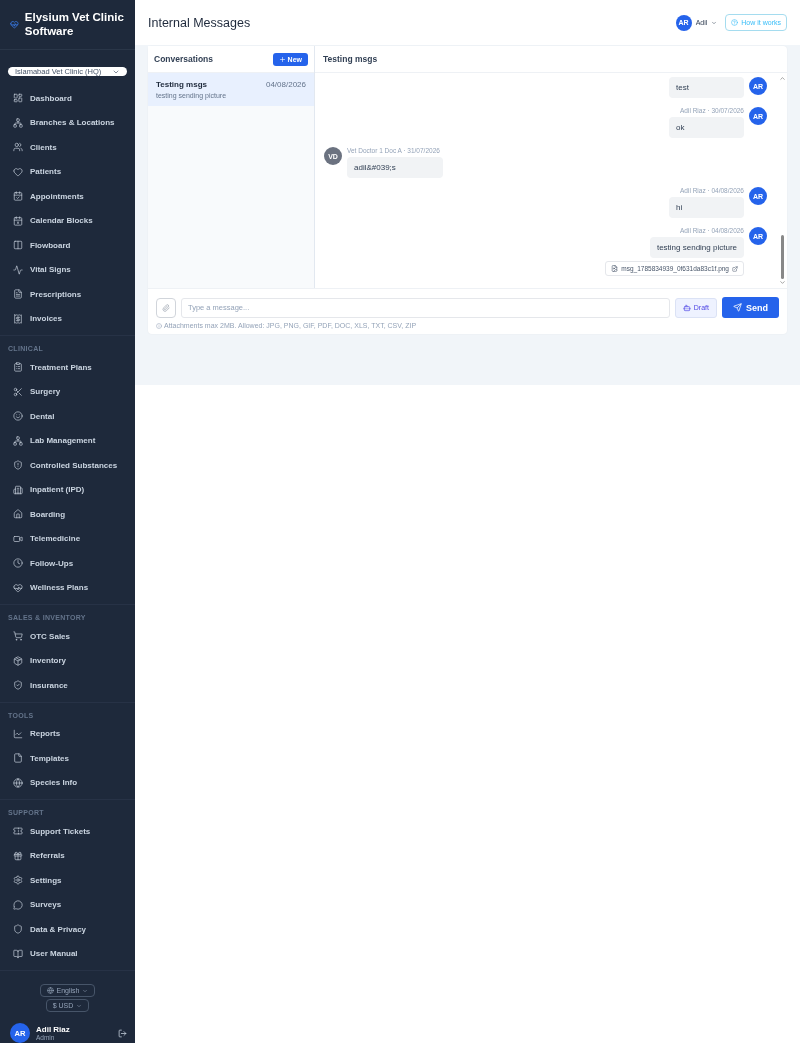 The height and width of the screenshot is (1043, 800). I want to click on message-bubble: testing sending picture, so click(696, 247).